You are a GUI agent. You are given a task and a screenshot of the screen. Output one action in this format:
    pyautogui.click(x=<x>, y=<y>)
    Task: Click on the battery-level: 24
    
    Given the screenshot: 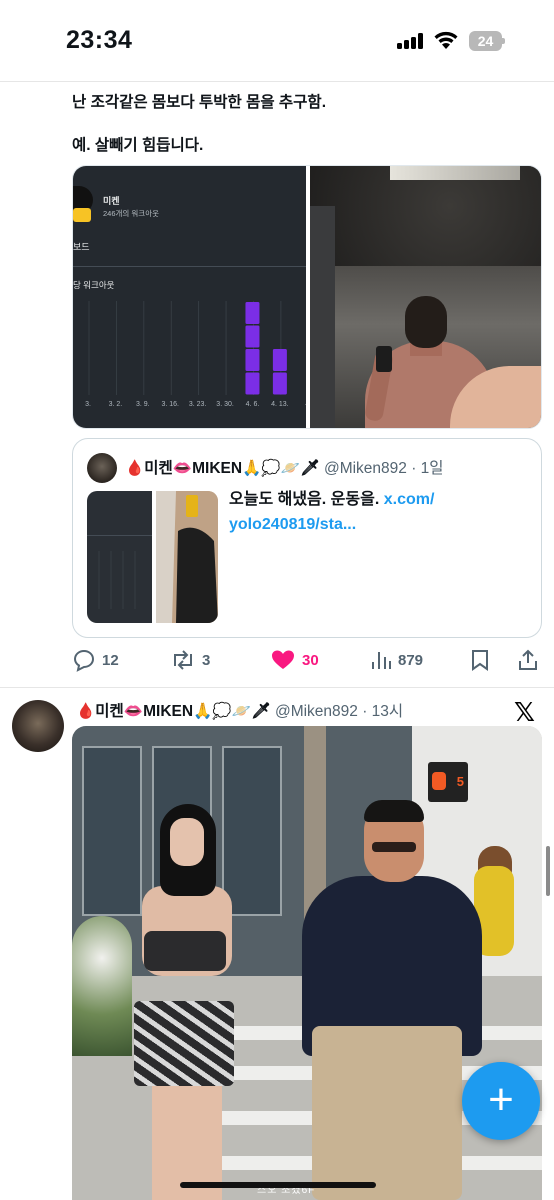 What is the action you would take?
    pyautogui.click(x=485, y=41)
    